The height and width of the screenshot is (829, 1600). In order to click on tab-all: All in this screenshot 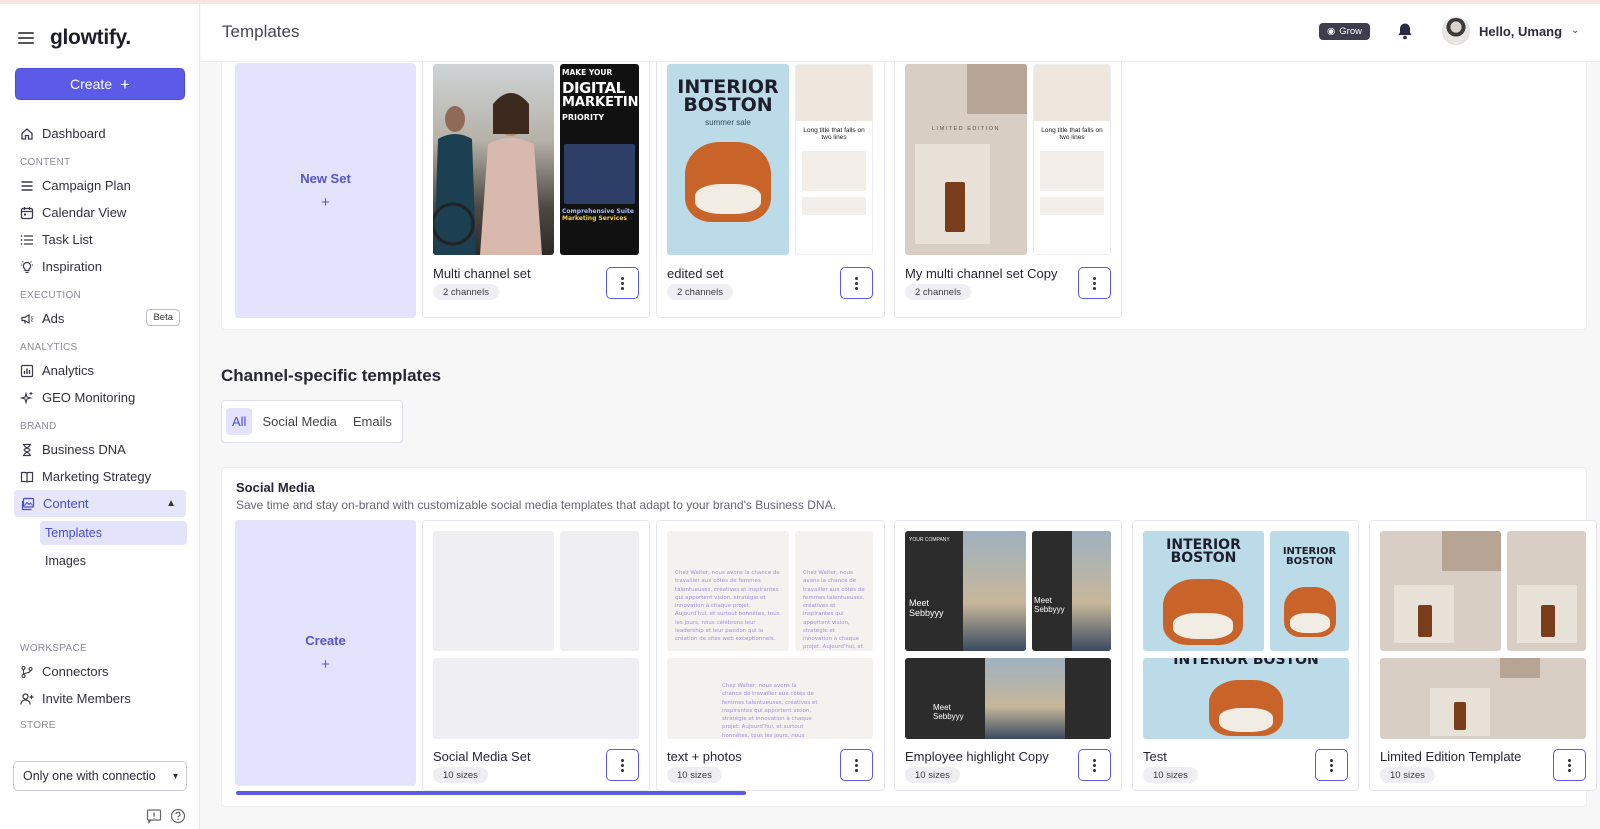, I will do `click(239, 421)`.